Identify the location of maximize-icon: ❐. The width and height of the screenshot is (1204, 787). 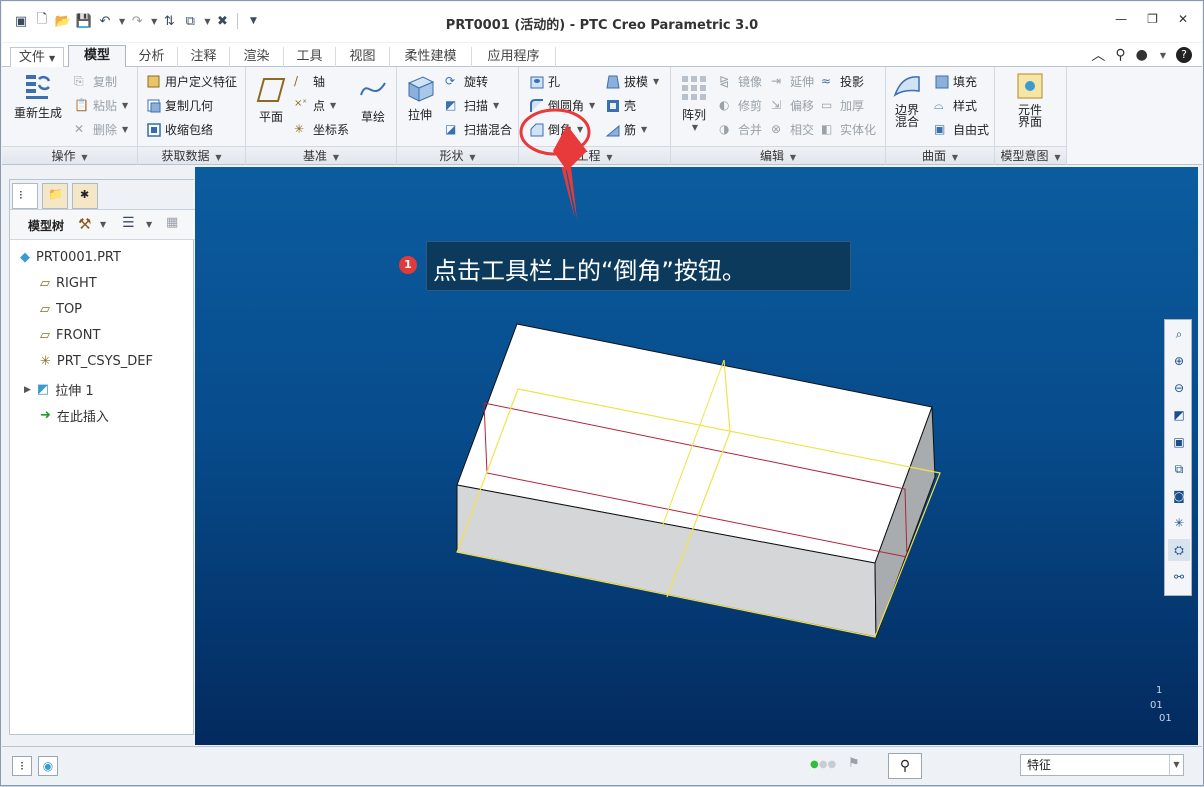
(1152, 19).